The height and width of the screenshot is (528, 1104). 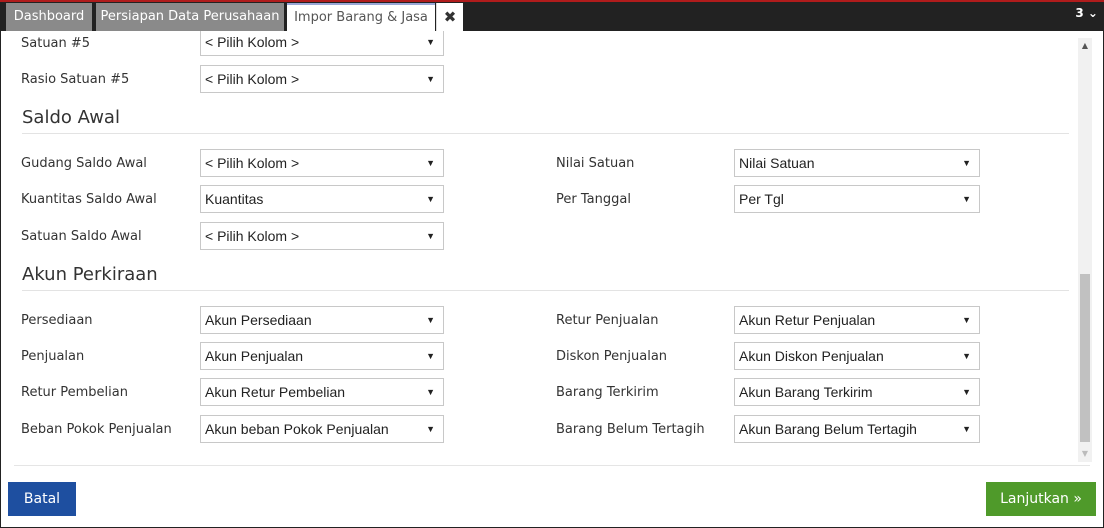 I want to click on select-nilai-satuan: Nilai Satuan ▼, so click(x=857, y=163).